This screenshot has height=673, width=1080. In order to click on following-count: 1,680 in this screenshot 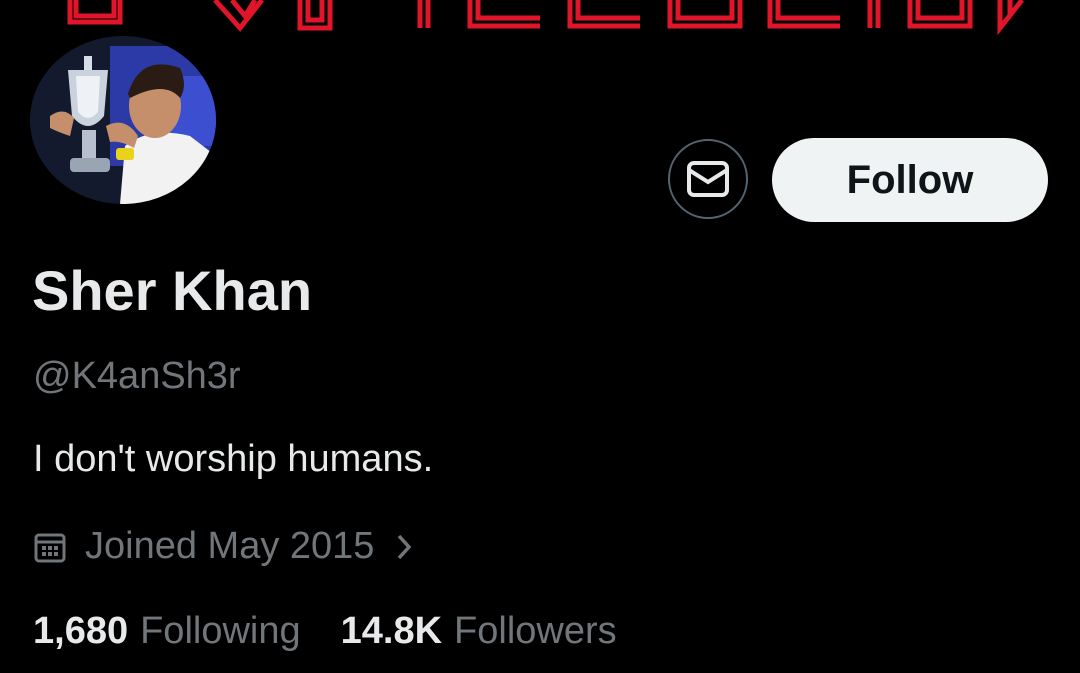, I will do `click(81, 631)`.